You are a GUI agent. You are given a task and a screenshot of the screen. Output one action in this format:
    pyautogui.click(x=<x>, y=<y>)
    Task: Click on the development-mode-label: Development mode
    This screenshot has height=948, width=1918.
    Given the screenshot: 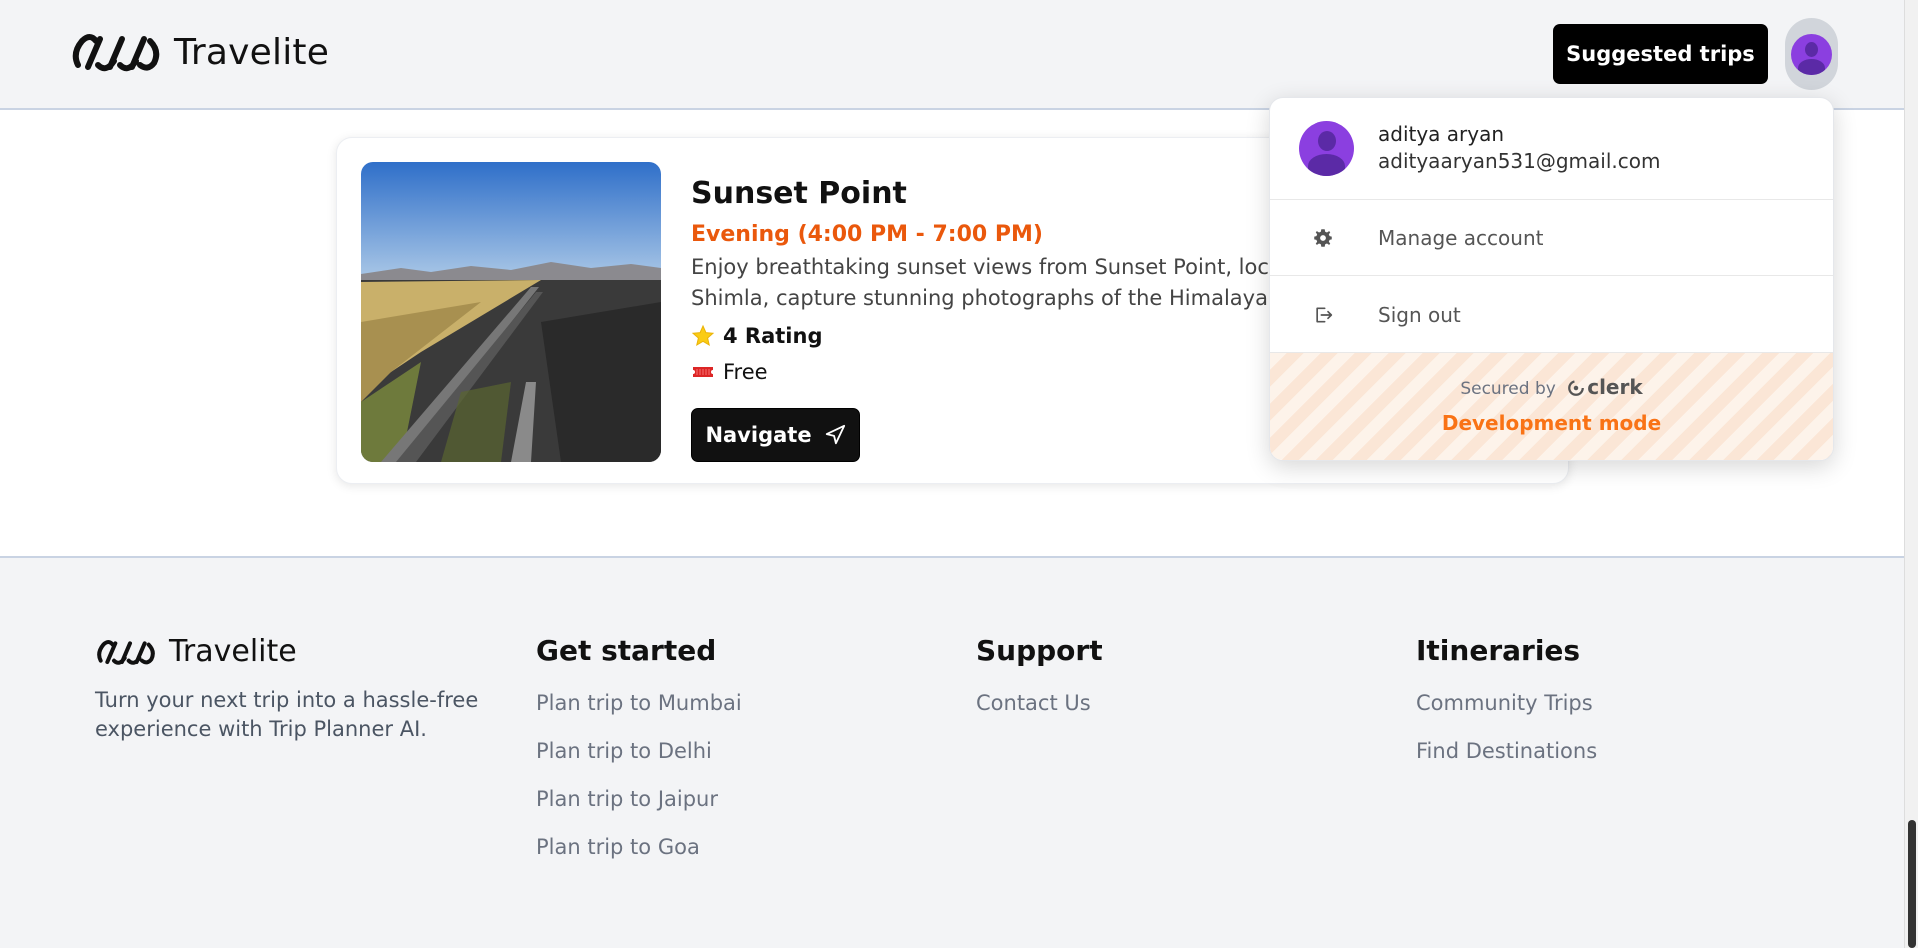 What is the action you would take?
    pyautogui.click(x=1551, y=423)
    